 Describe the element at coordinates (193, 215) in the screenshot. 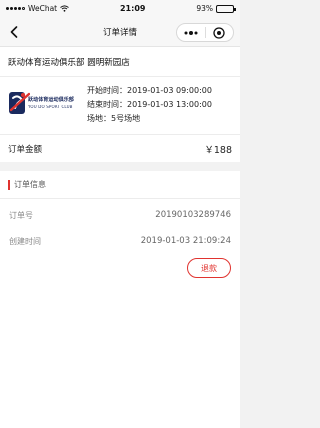

I see `order-number-value: 20190103289746` at that location.